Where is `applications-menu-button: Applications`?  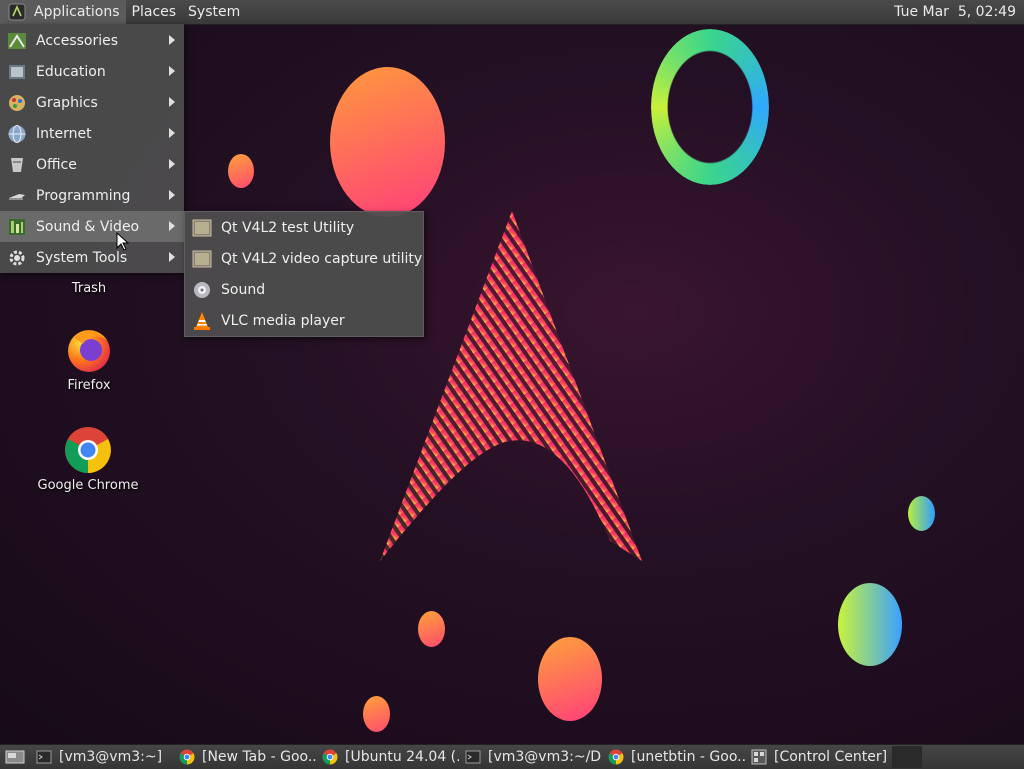
applications-menu-button: Applications is located at coordinates (63, 12).